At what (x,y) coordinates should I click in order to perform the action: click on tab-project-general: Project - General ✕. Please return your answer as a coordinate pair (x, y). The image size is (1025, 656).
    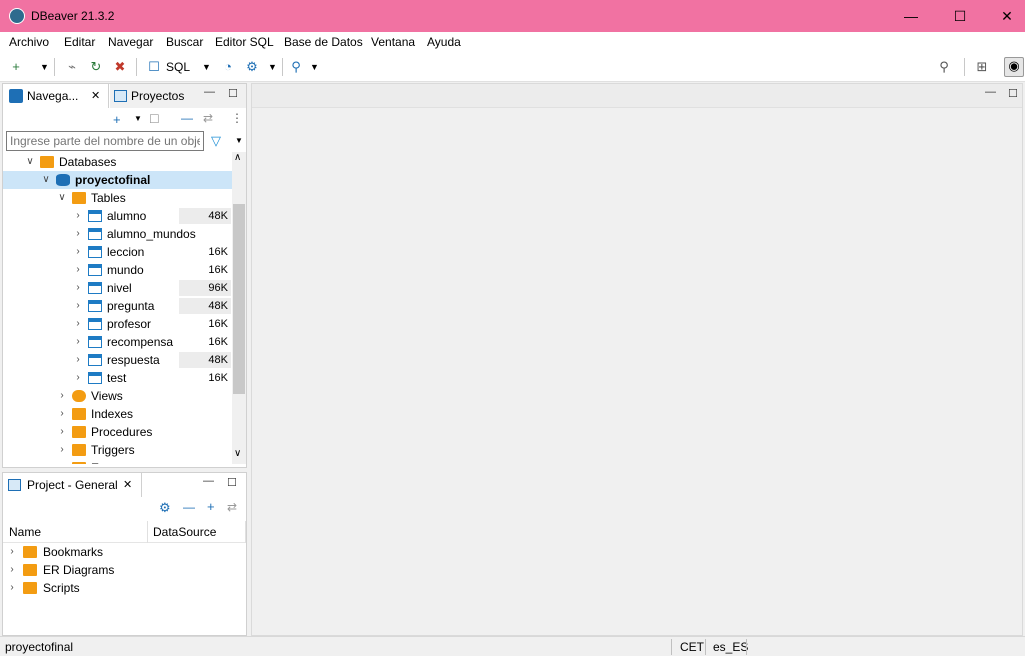
    Looking at the image, I should click on (72, 485).